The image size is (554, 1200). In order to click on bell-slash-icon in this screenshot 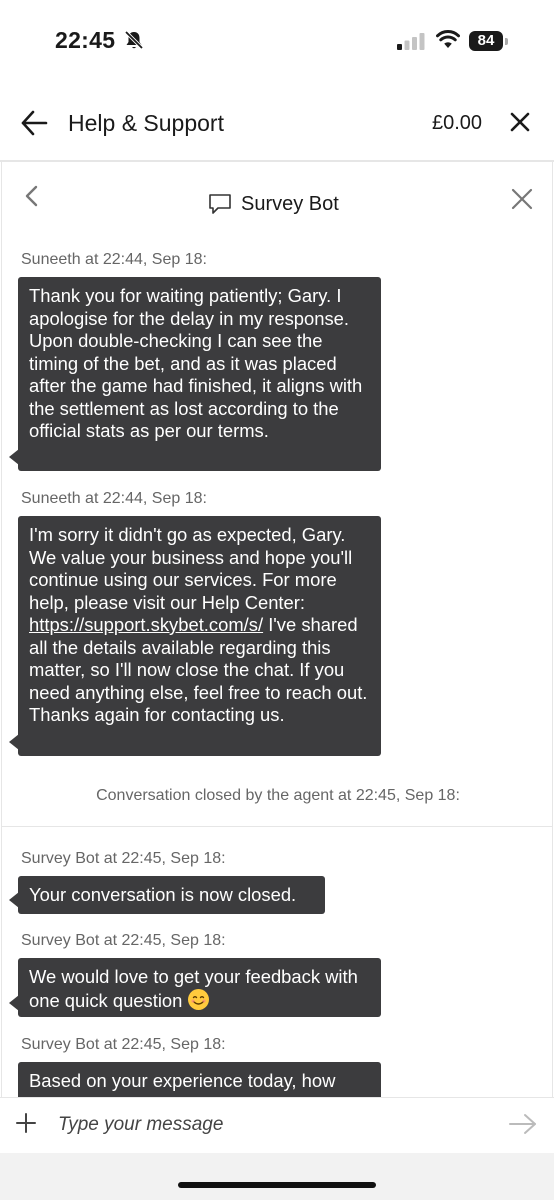, I will do `click(134, 40)`.